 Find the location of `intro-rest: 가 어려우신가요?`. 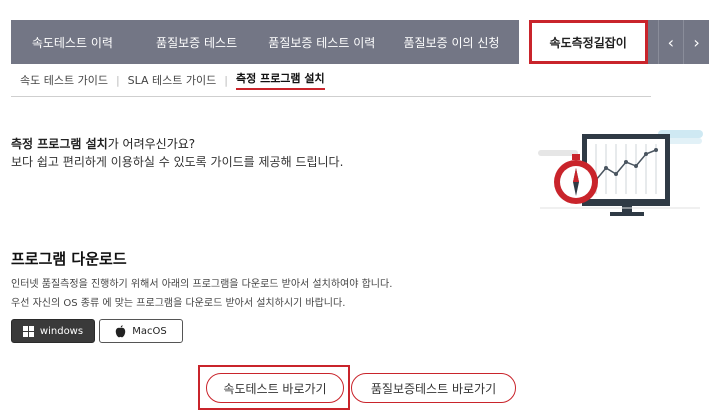

intro-rest: 가 어려우신가요? is located at coordinates (151, 144).